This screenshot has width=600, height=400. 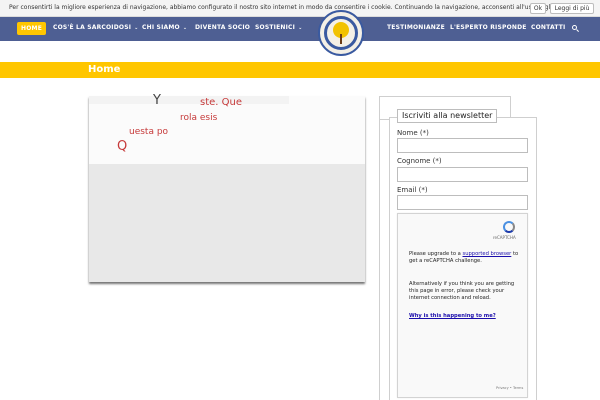 I want to click on nav-item-sostienici: SOSTIENICI ⌄, so click(x=278, y=27).